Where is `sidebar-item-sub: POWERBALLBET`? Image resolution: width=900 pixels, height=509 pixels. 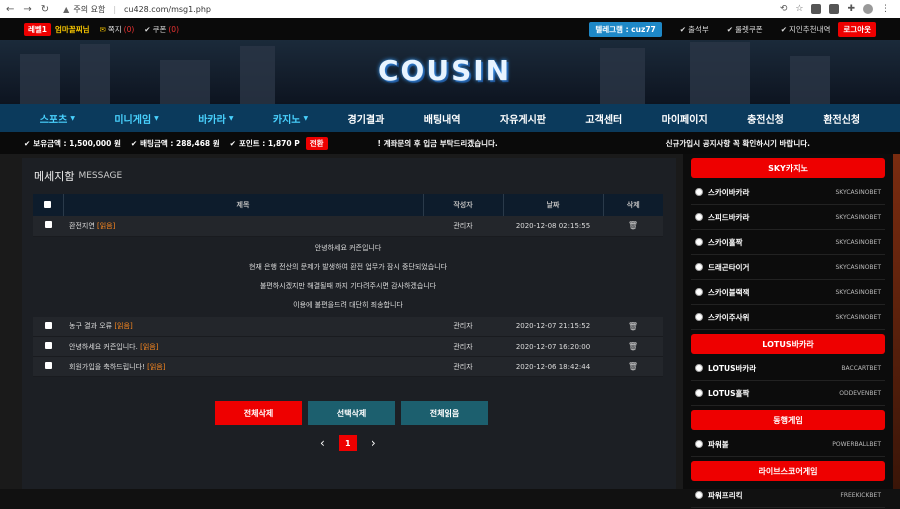 sidebar-item-sub: POWERBALLBET is located at coordinates (856, 444).